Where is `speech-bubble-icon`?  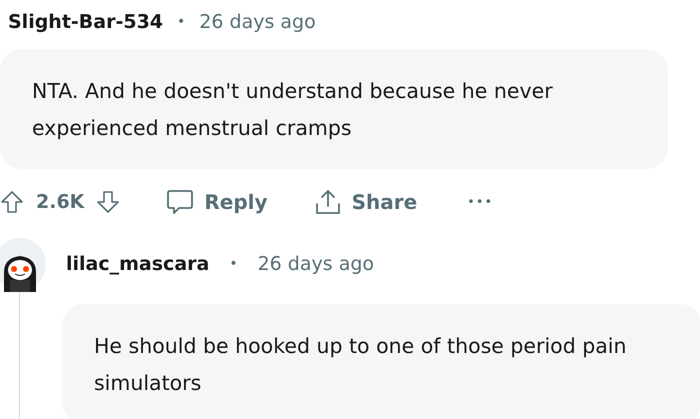
speech-bubble-icon is located at coordinates (180, 202).